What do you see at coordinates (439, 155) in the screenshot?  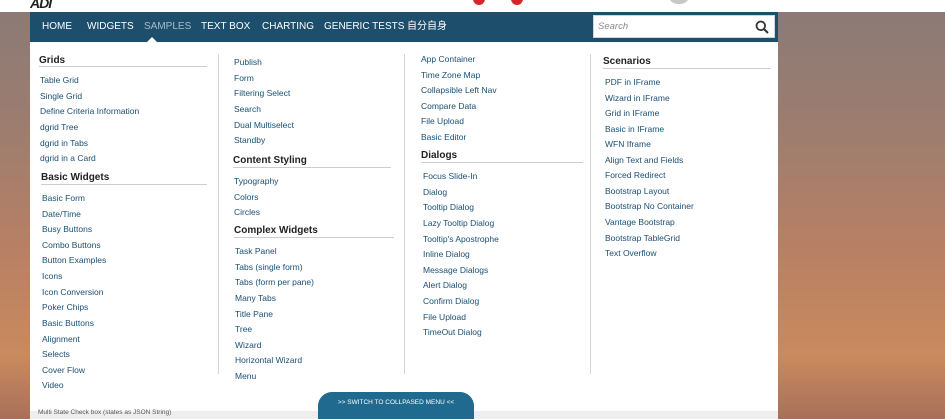 I see `heading-dialogs: Dialogs` at bounding box center [439, 155].